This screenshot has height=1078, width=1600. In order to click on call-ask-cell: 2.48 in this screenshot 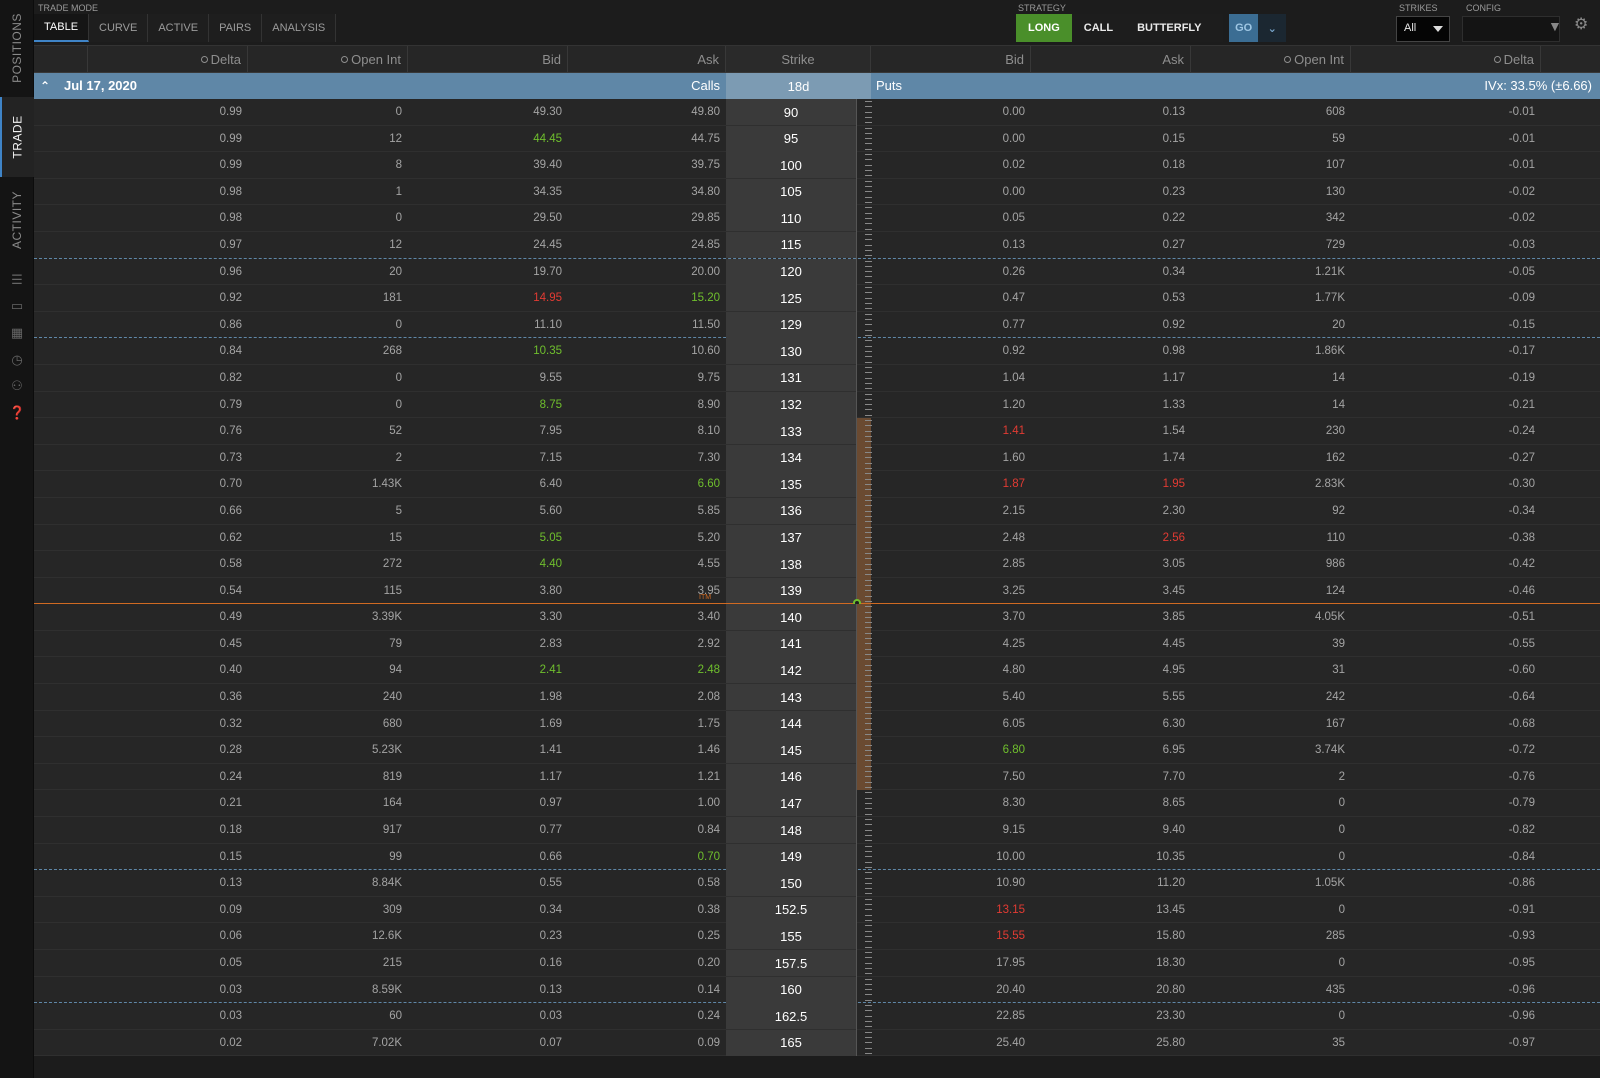, I will do `click(647, 670)`.